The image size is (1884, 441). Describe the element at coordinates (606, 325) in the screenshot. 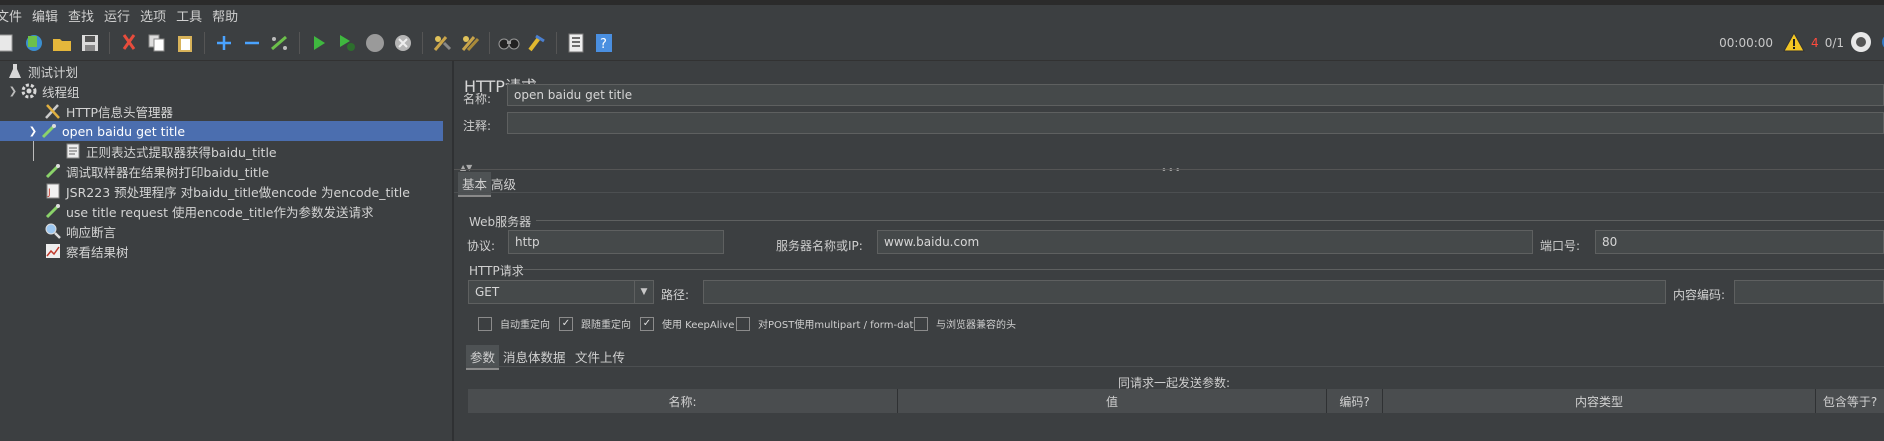

I see `checkbox-label: 跟随重定向` at that location.